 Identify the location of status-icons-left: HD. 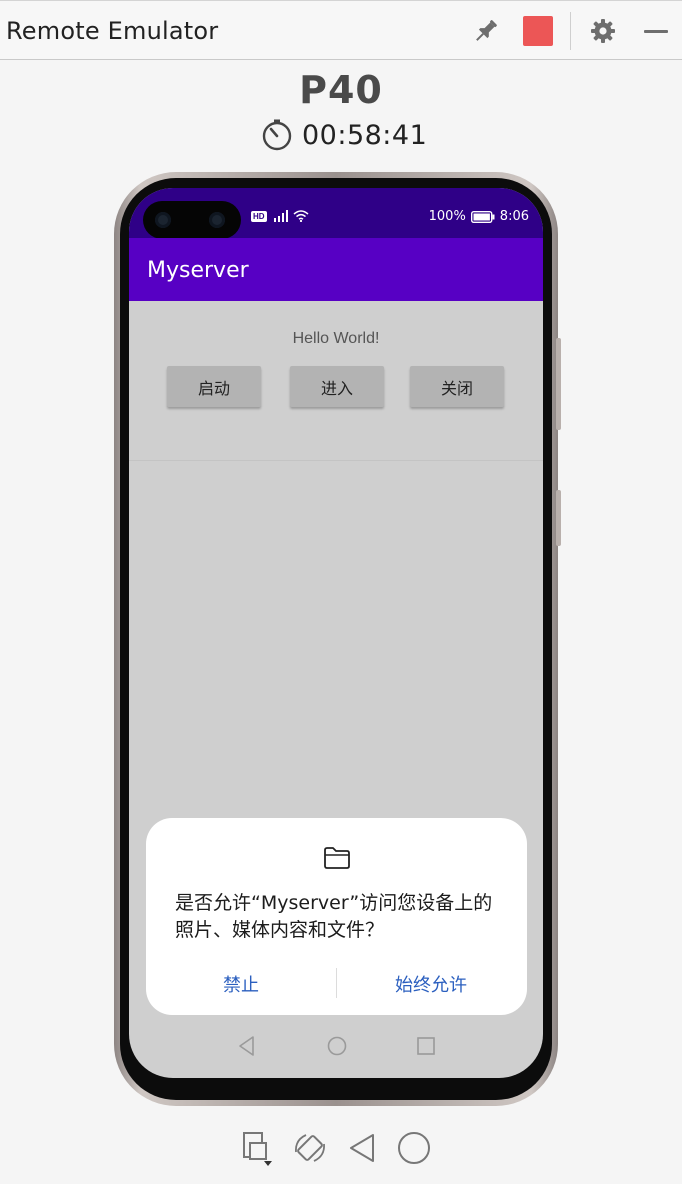
(280, 216).